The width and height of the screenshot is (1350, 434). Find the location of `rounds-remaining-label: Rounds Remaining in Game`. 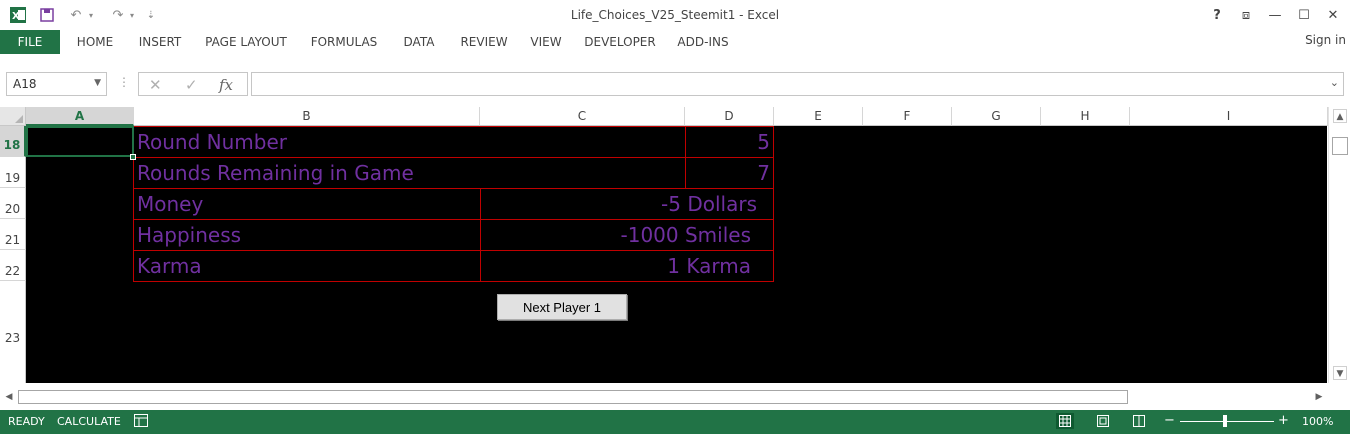

rounds-remaining-label: Rounds Remaining in Game is located at coordinates (409, 173).